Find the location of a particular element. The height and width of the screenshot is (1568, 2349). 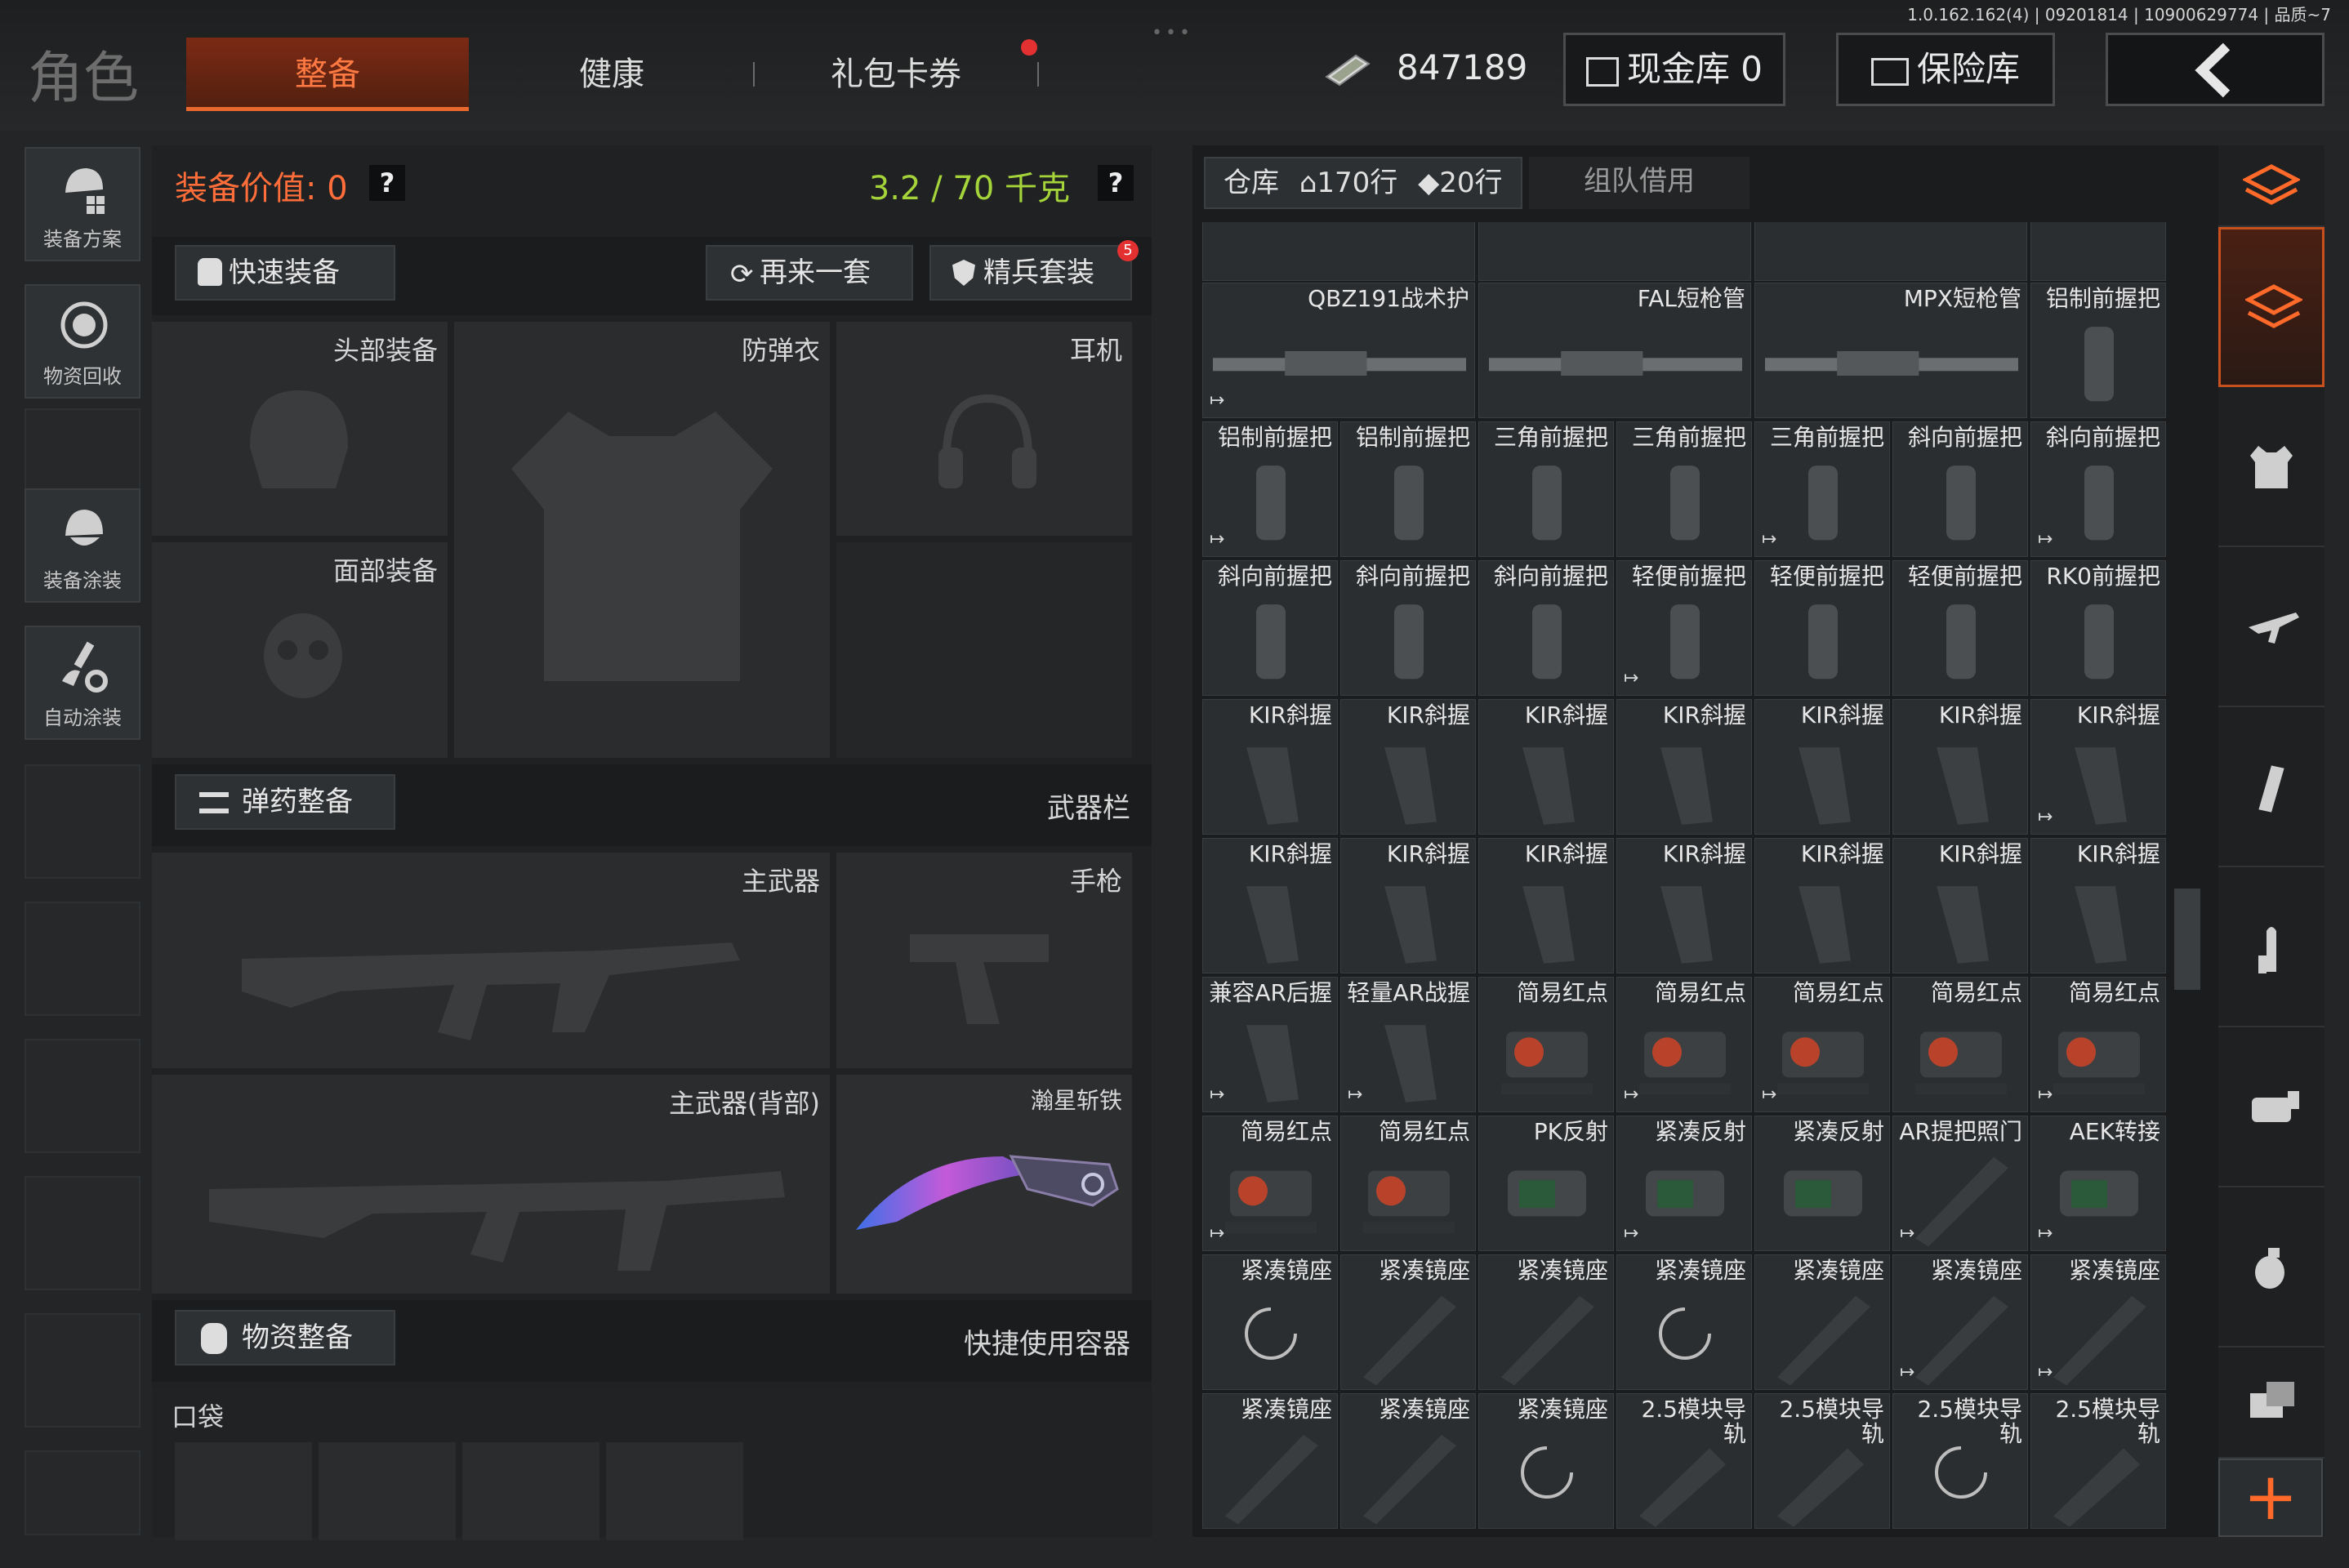

category-storage is located at coordinates (2271, 307).